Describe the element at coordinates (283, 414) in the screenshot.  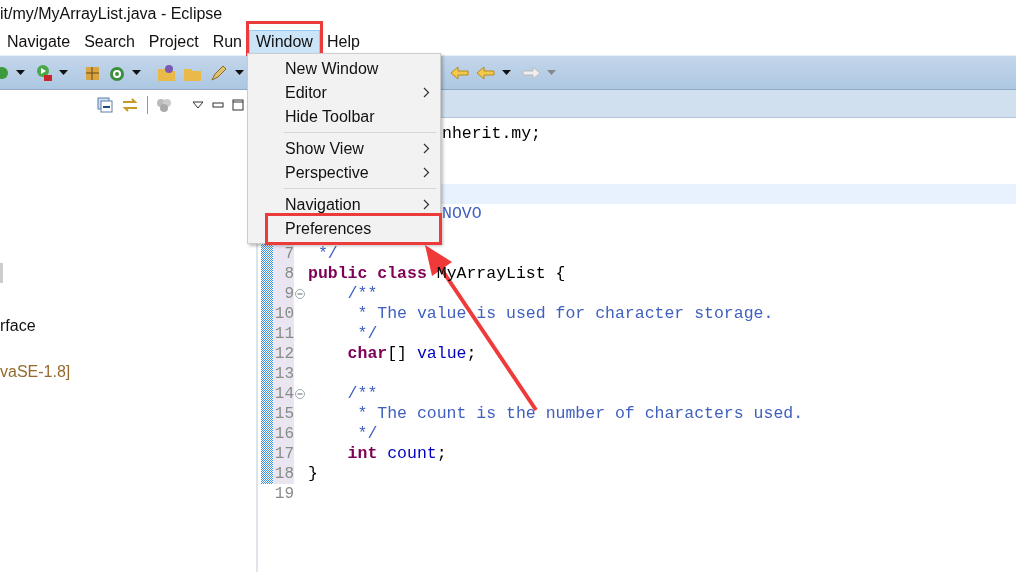
I see `line-number: 15` at that location.